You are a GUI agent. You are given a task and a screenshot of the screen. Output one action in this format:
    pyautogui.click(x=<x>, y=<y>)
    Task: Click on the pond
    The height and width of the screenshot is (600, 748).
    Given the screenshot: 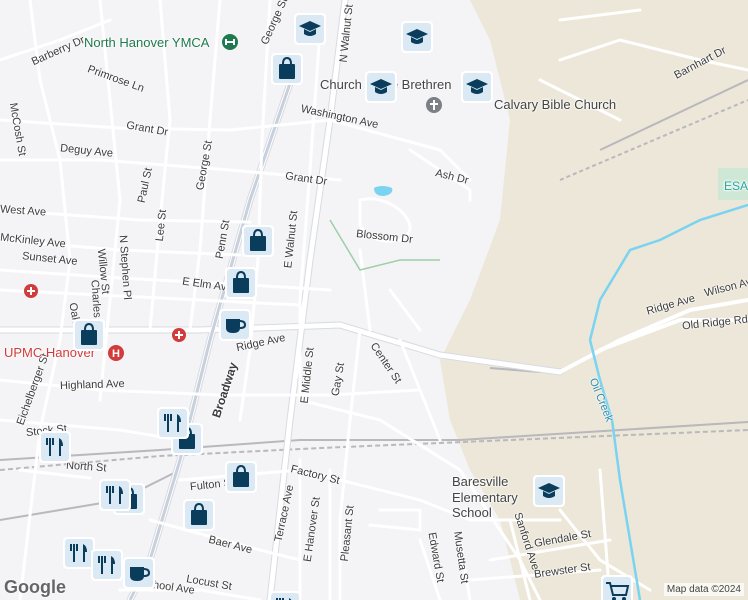 What is the action you would take?
    pyautogui.click(x=383, y=191)
    